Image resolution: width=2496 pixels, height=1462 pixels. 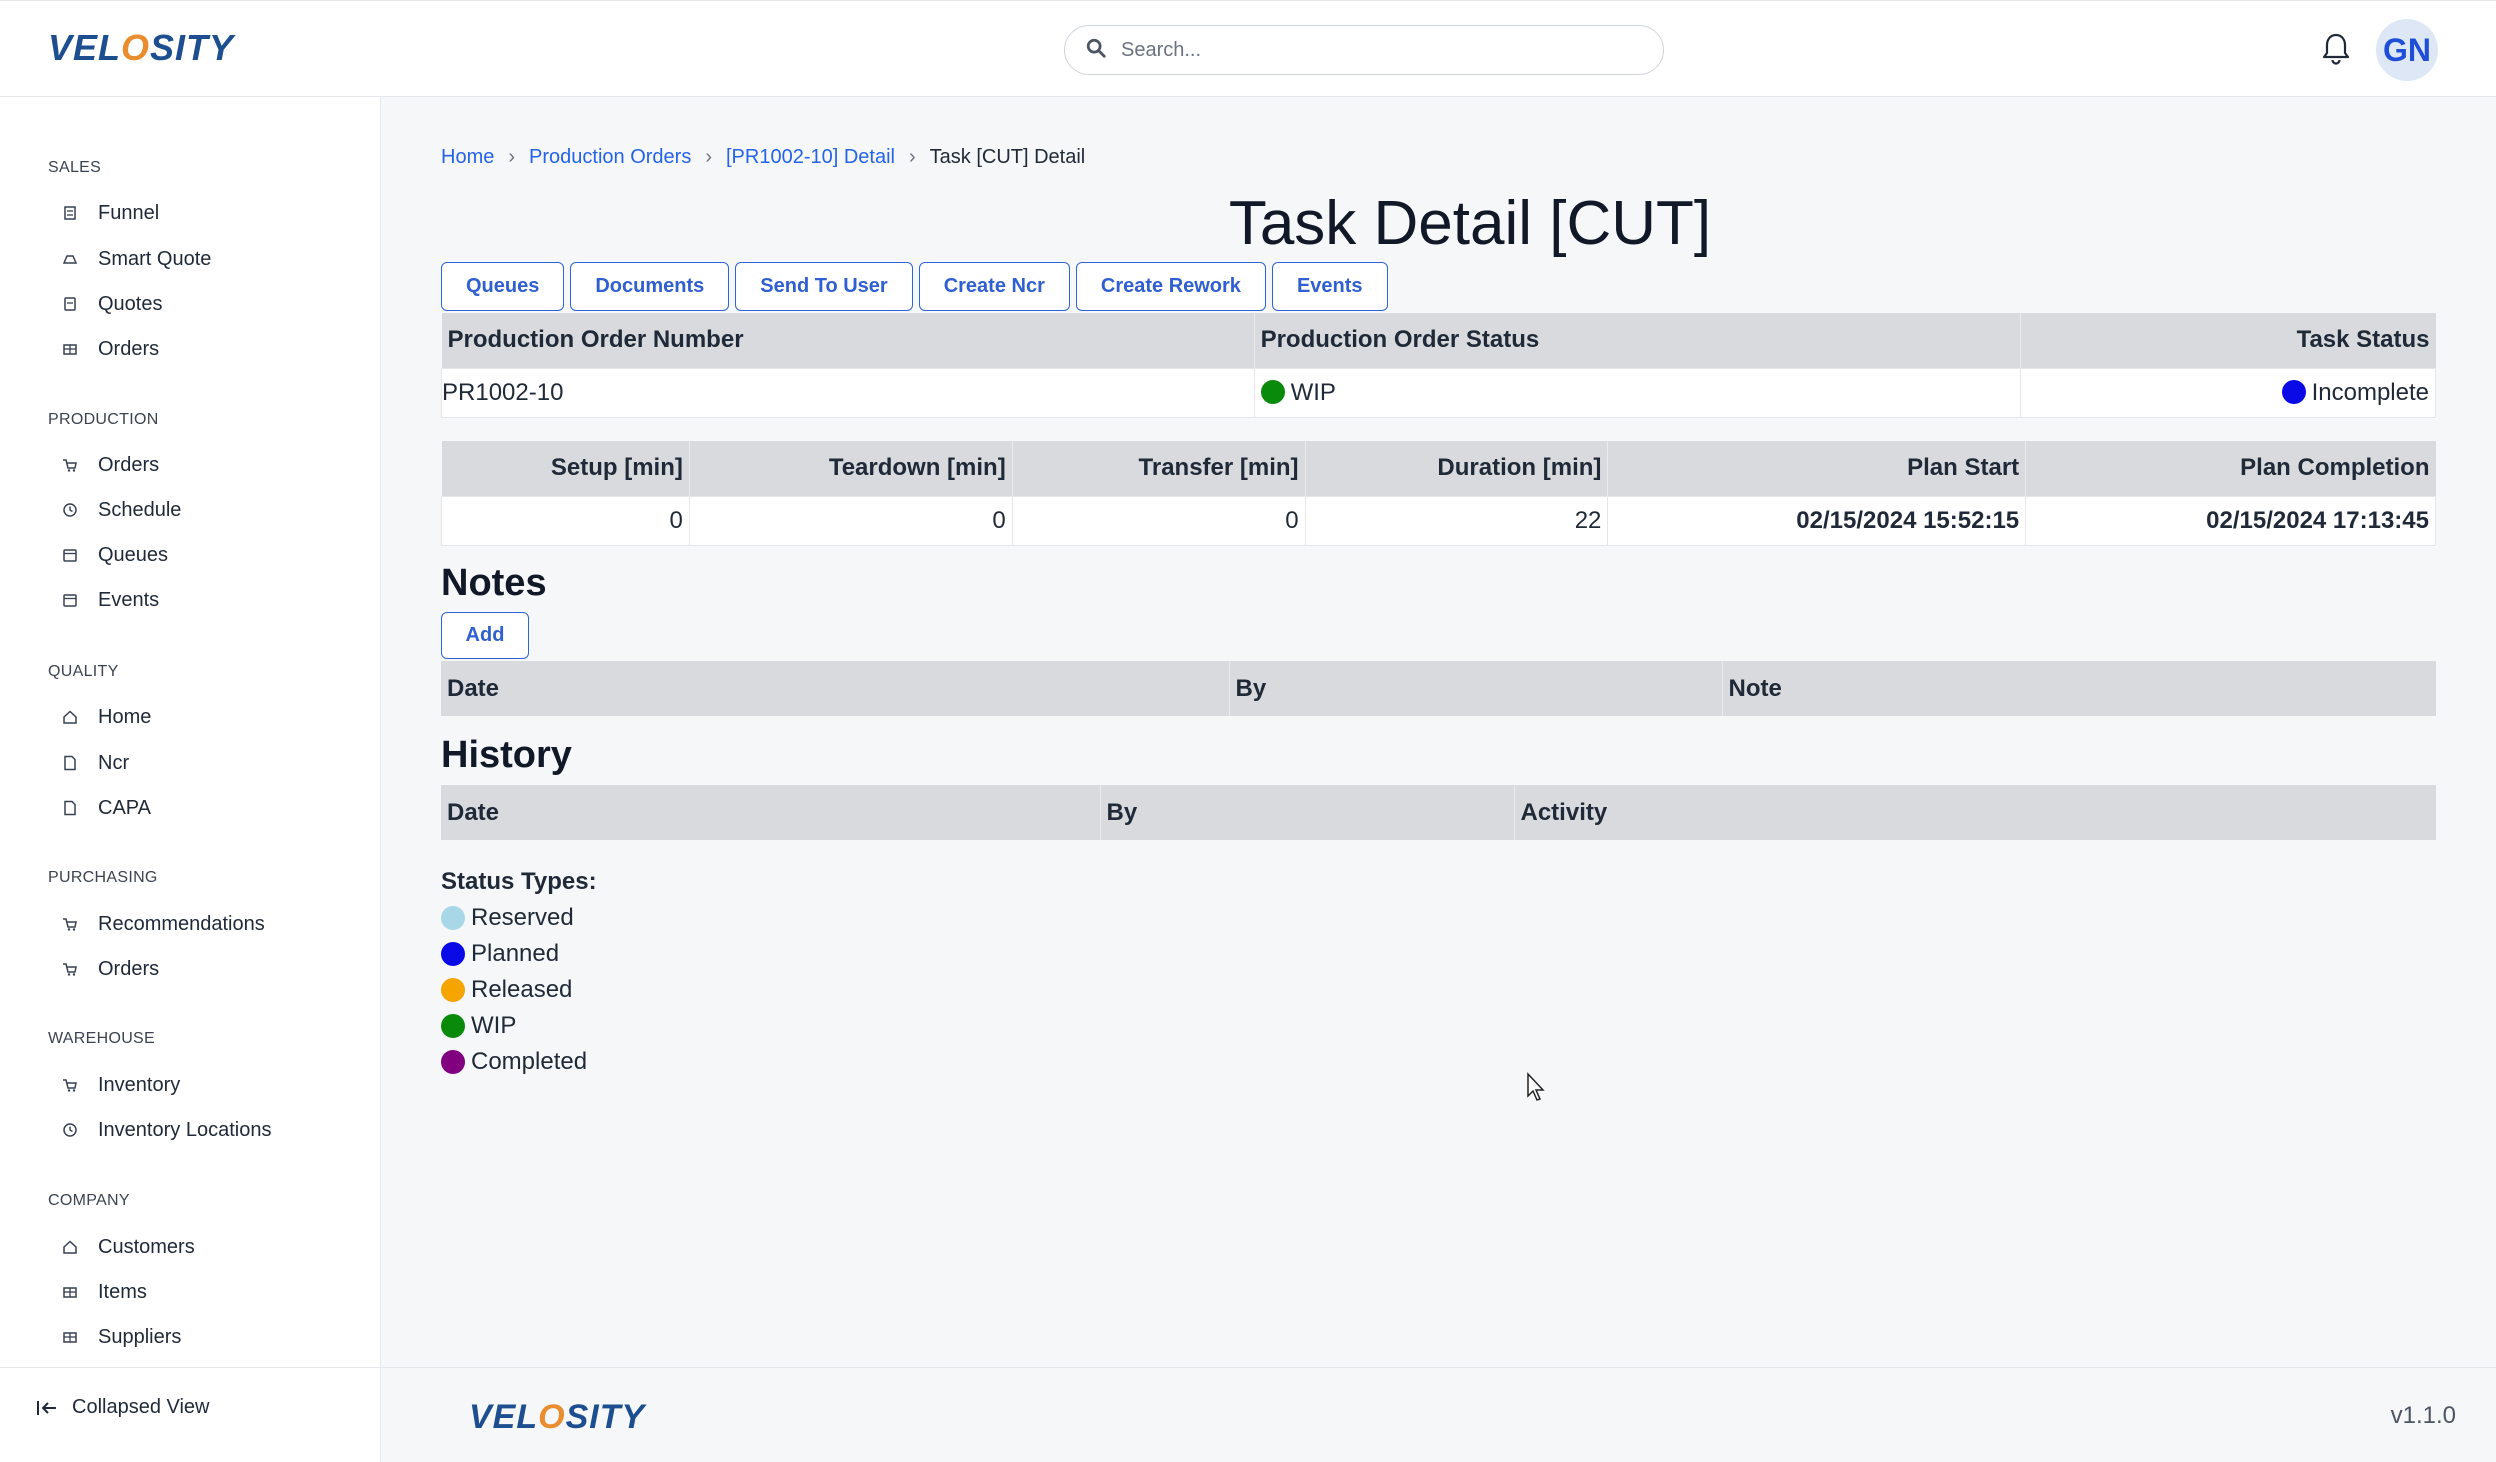 I want to click on history-table: Date By Activity, so click(x=1438, y=812).